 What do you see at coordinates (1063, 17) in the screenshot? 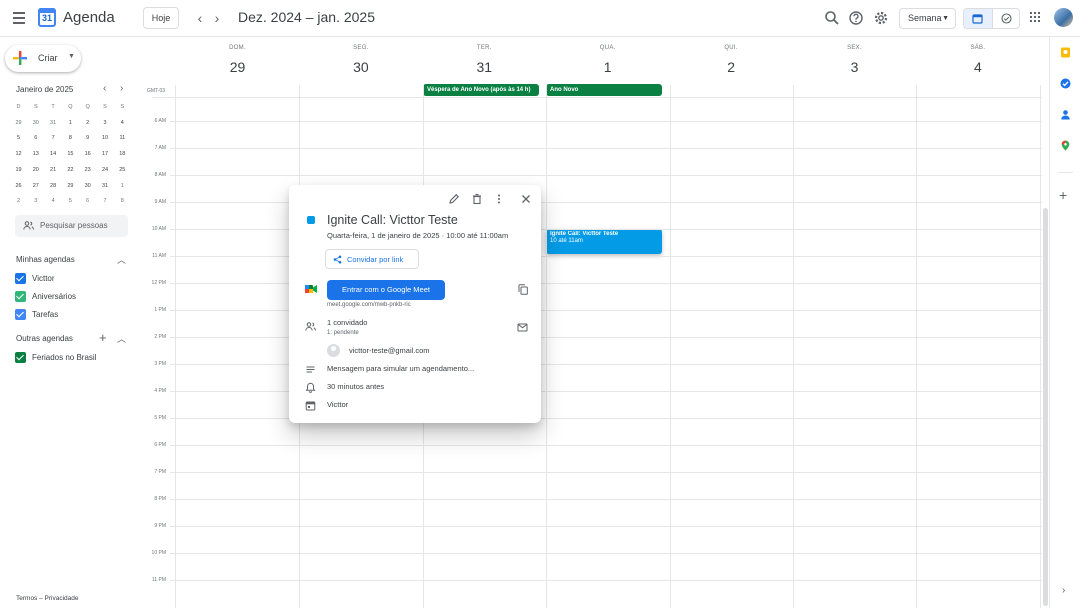
I see `account-avatar` at bounding box center [1063, 17].